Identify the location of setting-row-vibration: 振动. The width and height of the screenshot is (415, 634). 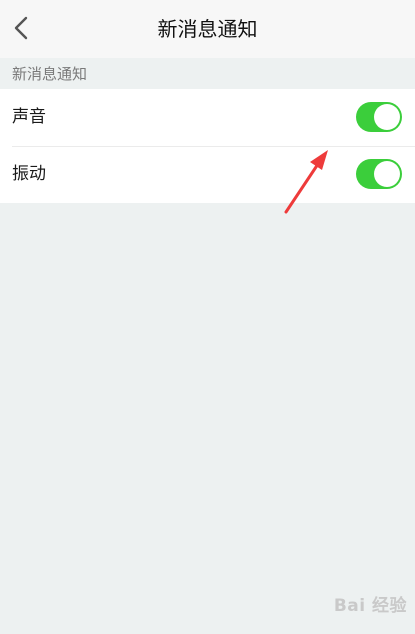
(207, 174).